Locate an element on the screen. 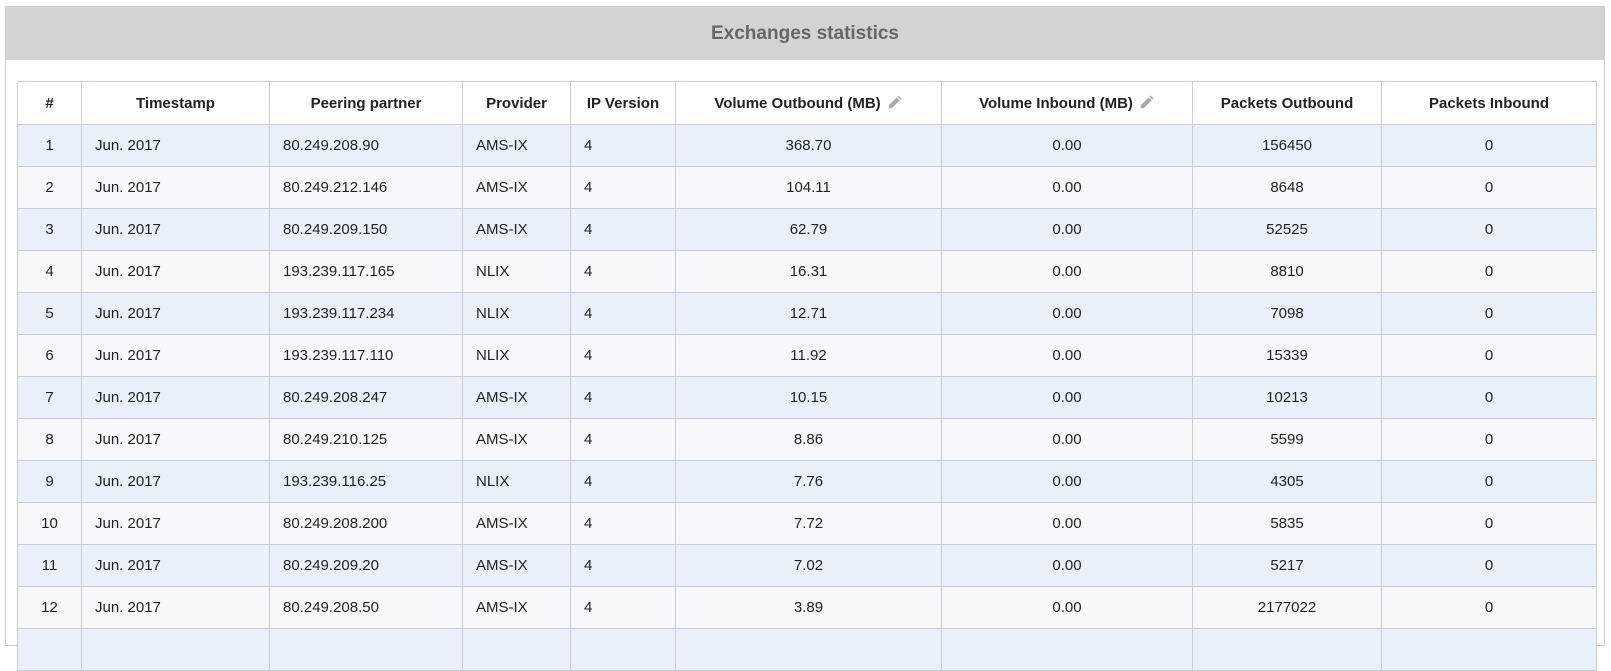 Image resolution: width=1611 pixels, height=671 pixels. panel-title: Exchanges statistics is located at coordinates (805, 33).